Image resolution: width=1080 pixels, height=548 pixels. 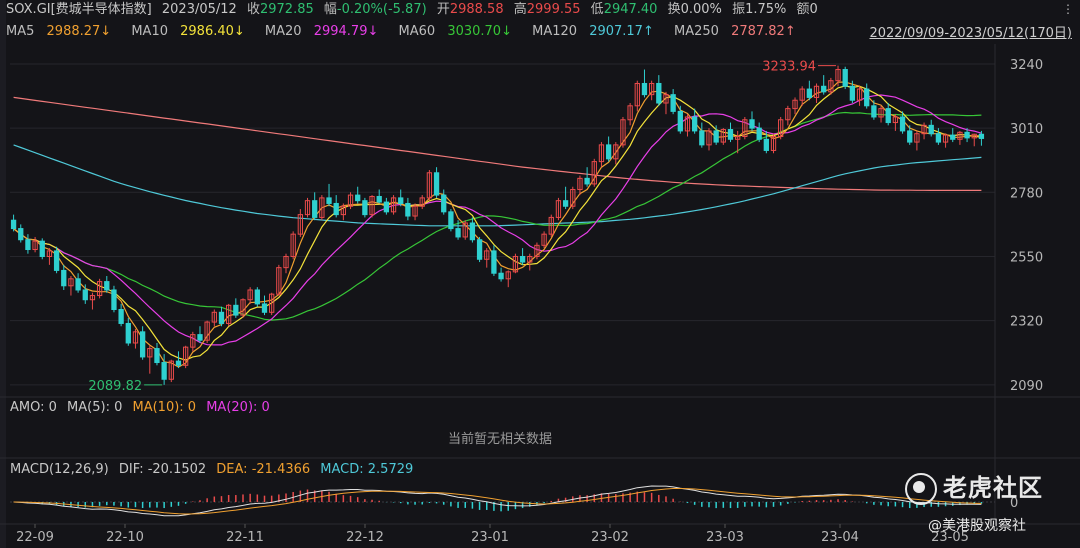 What do you see at coordinates (490, 537) in the screenshot?
I see `time-tick-label: 23-01` at bounding box center [490, 537].